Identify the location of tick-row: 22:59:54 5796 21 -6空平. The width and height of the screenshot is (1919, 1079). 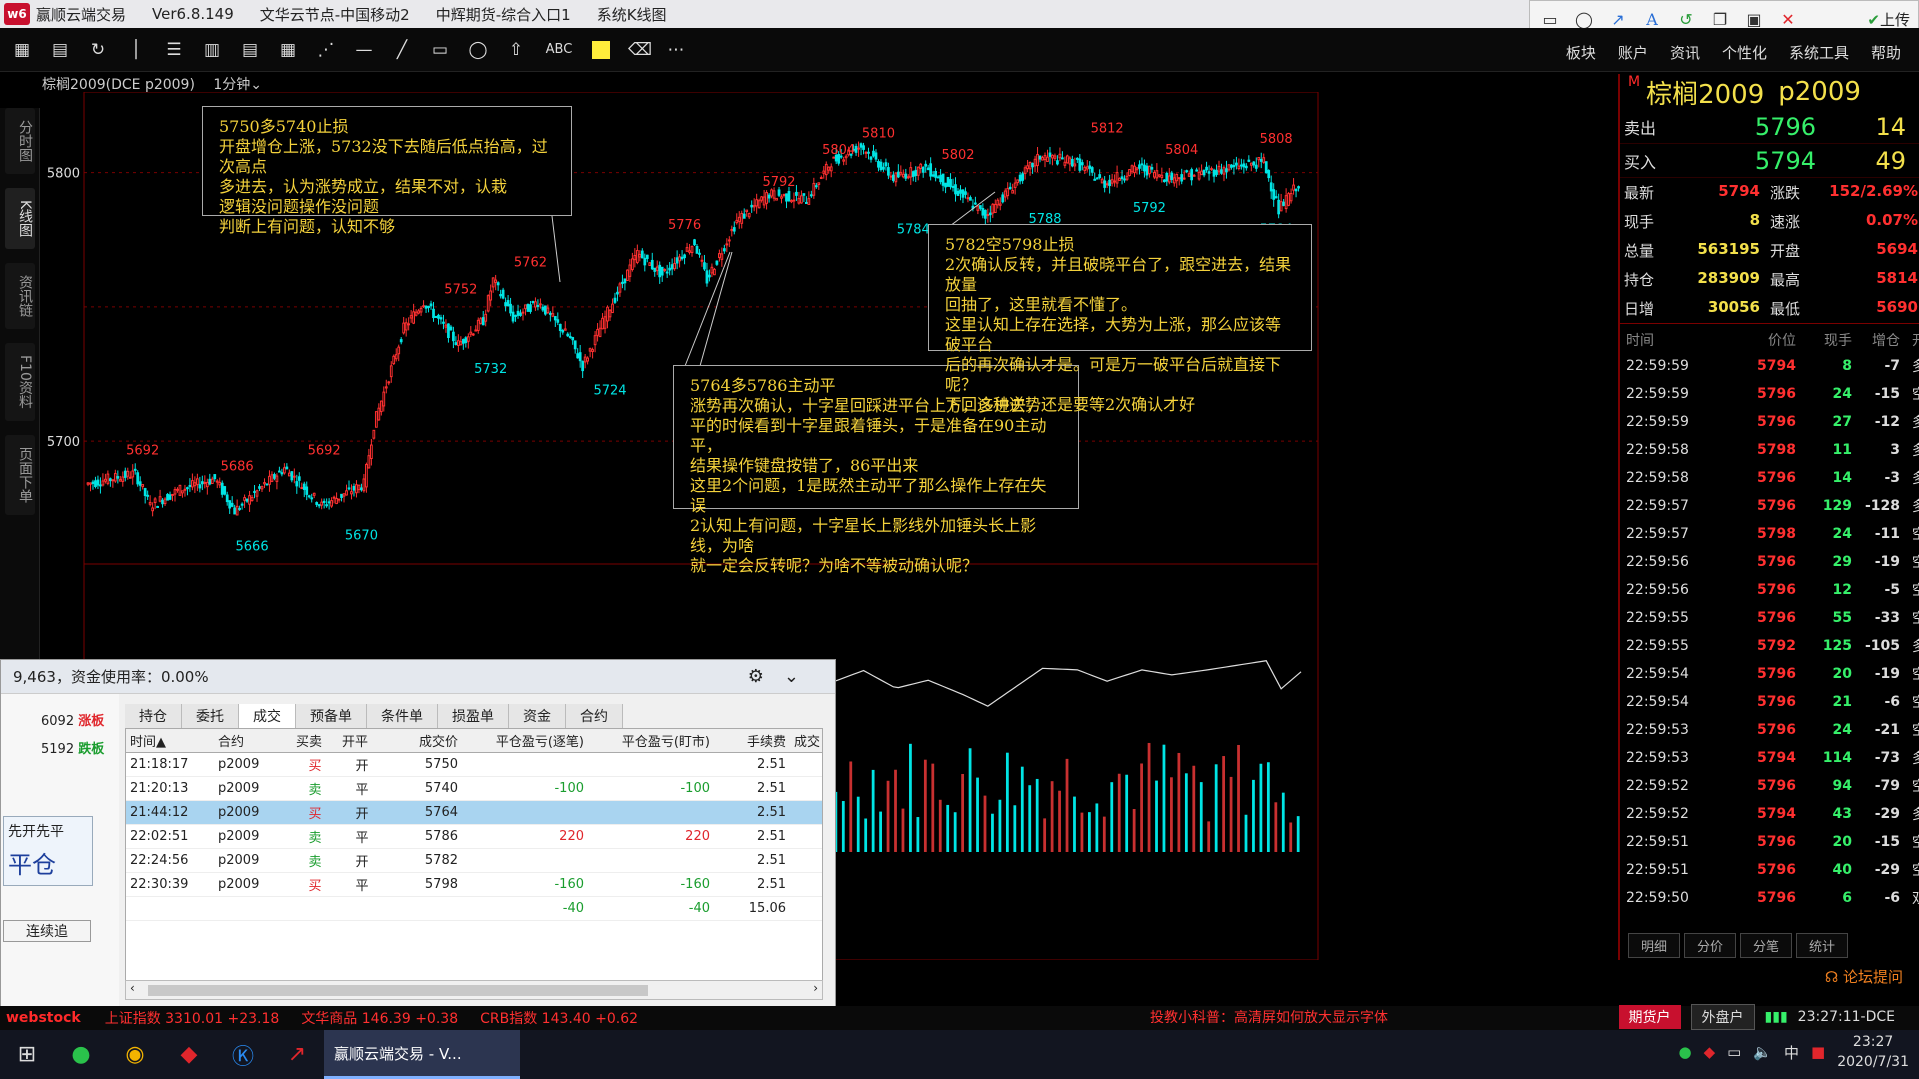
(1769, 702).